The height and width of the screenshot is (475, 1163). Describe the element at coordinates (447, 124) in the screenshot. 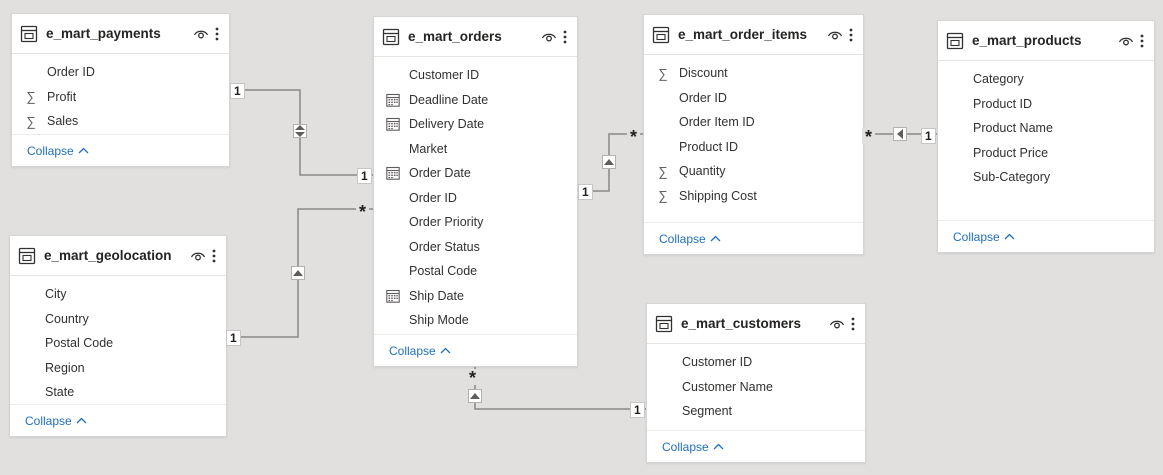

I see `field-label: Delivery Date` at that location.